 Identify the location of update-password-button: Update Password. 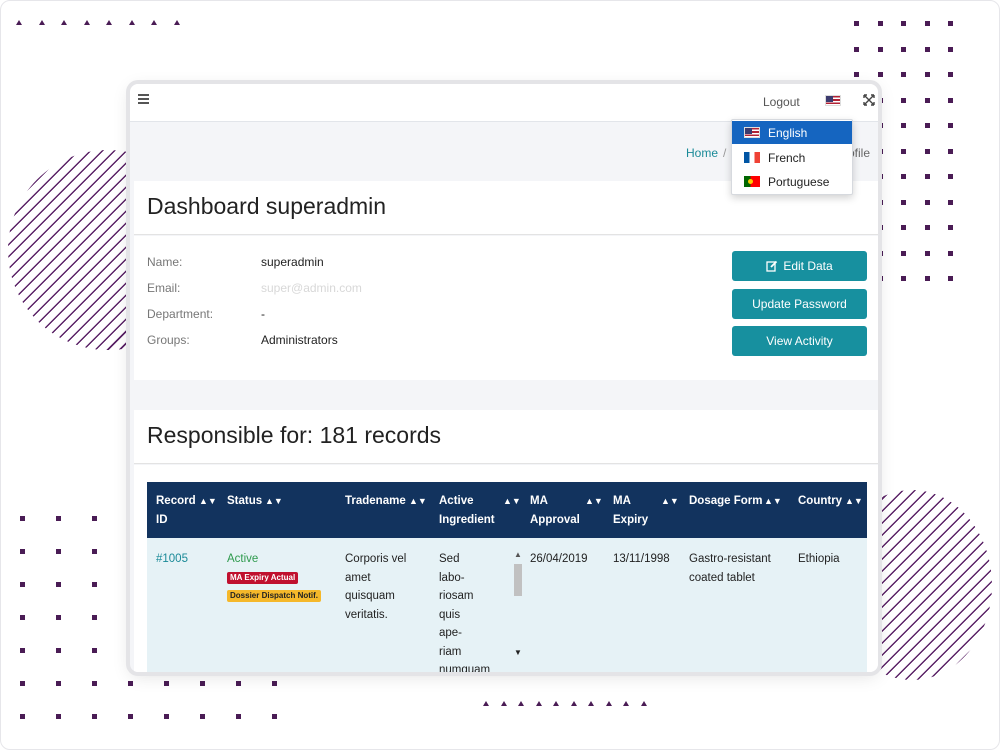
(799, 304).